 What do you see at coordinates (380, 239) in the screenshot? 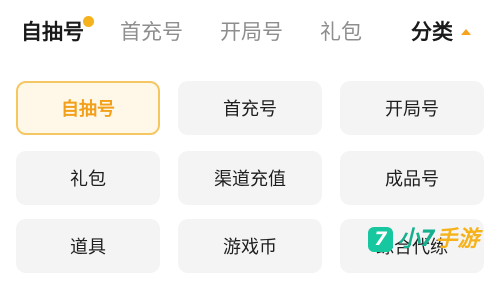
I see `watermark-logo-icon: 7` at bounding box center [380, 239].